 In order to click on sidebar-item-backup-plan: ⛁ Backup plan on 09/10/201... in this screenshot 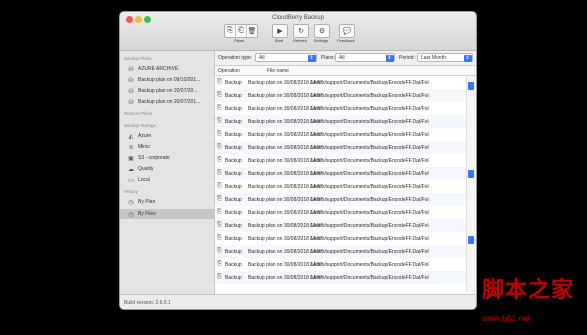, I will do `click(167, 80)`.